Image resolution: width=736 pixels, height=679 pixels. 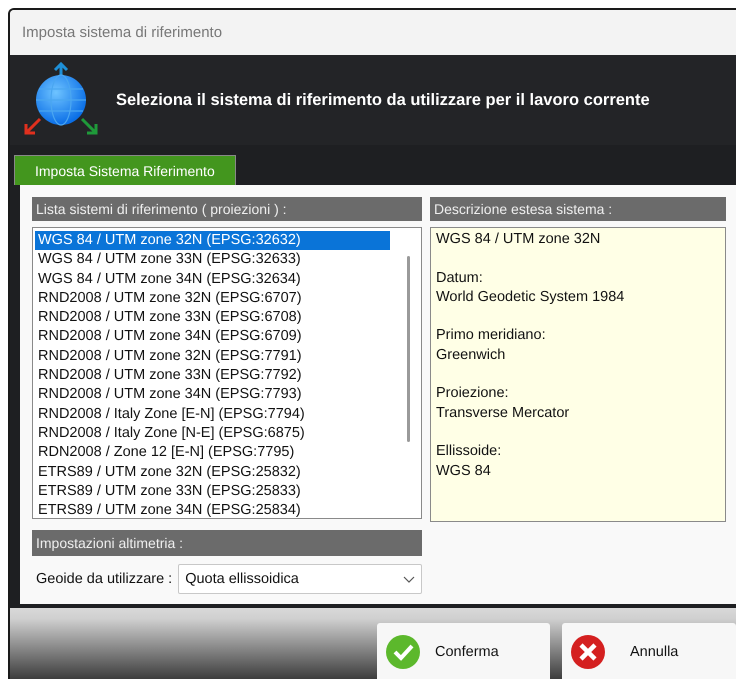 I want to click on geoid-dropdown: Quota ellissoidica, so click(x=300, y=579).